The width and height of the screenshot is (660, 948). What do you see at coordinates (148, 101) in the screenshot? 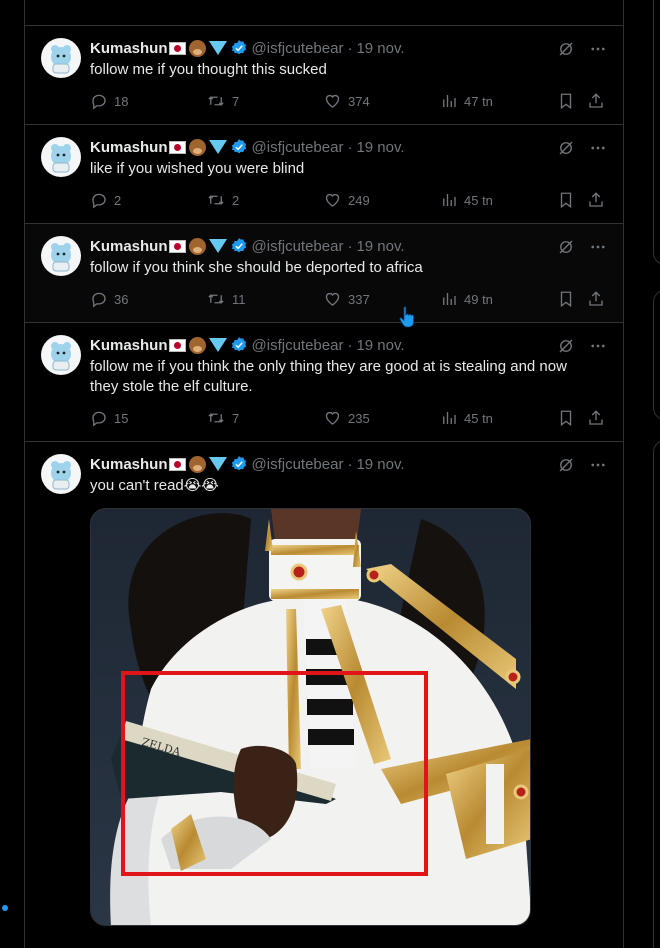
I see `reply-button: 18` at bounding box center [148, 101].